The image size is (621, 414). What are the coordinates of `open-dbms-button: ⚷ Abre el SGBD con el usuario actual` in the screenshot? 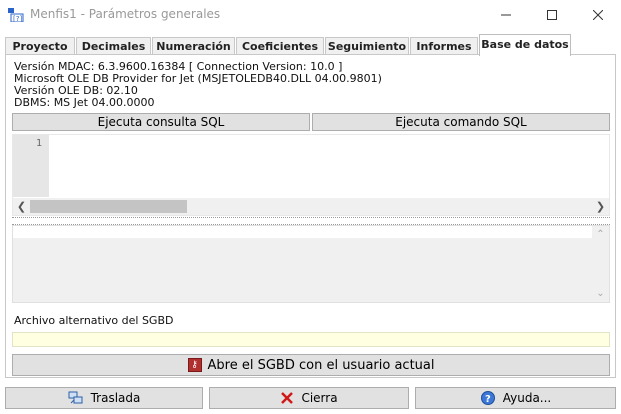 It's located at (311, 365).